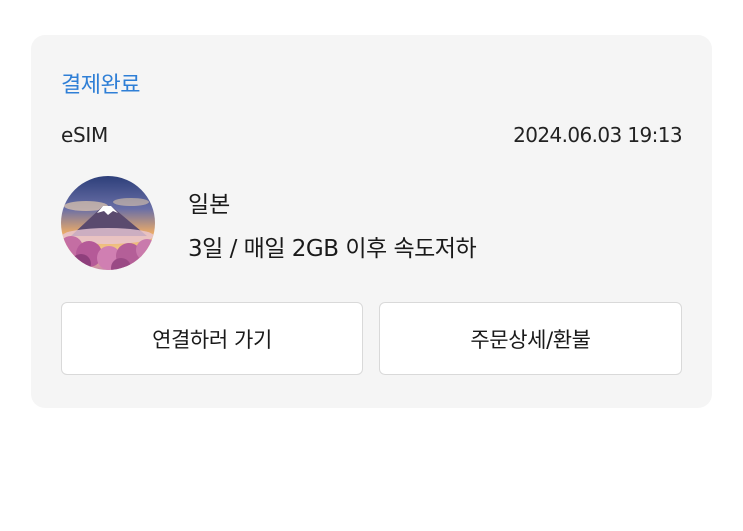  What do you see at coordinates (530, 338) in the screenshot?
I see `order-detail-refund-button: 주문상세/환불` at bounding box center [530, 338].